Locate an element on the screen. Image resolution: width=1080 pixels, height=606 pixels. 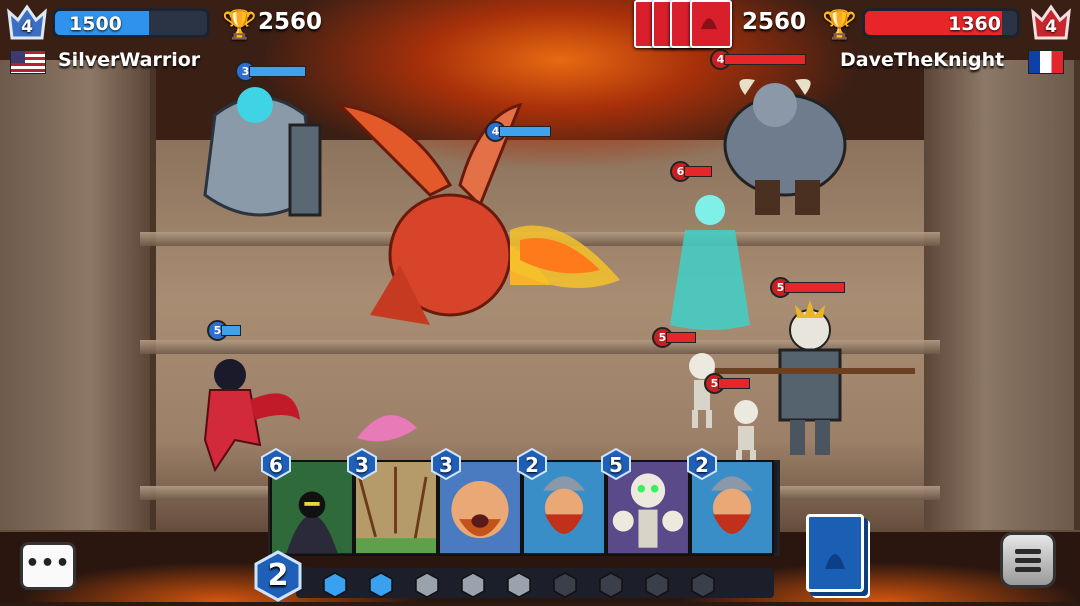
opponent-level: 4 is located at coordinates (1051, 27).